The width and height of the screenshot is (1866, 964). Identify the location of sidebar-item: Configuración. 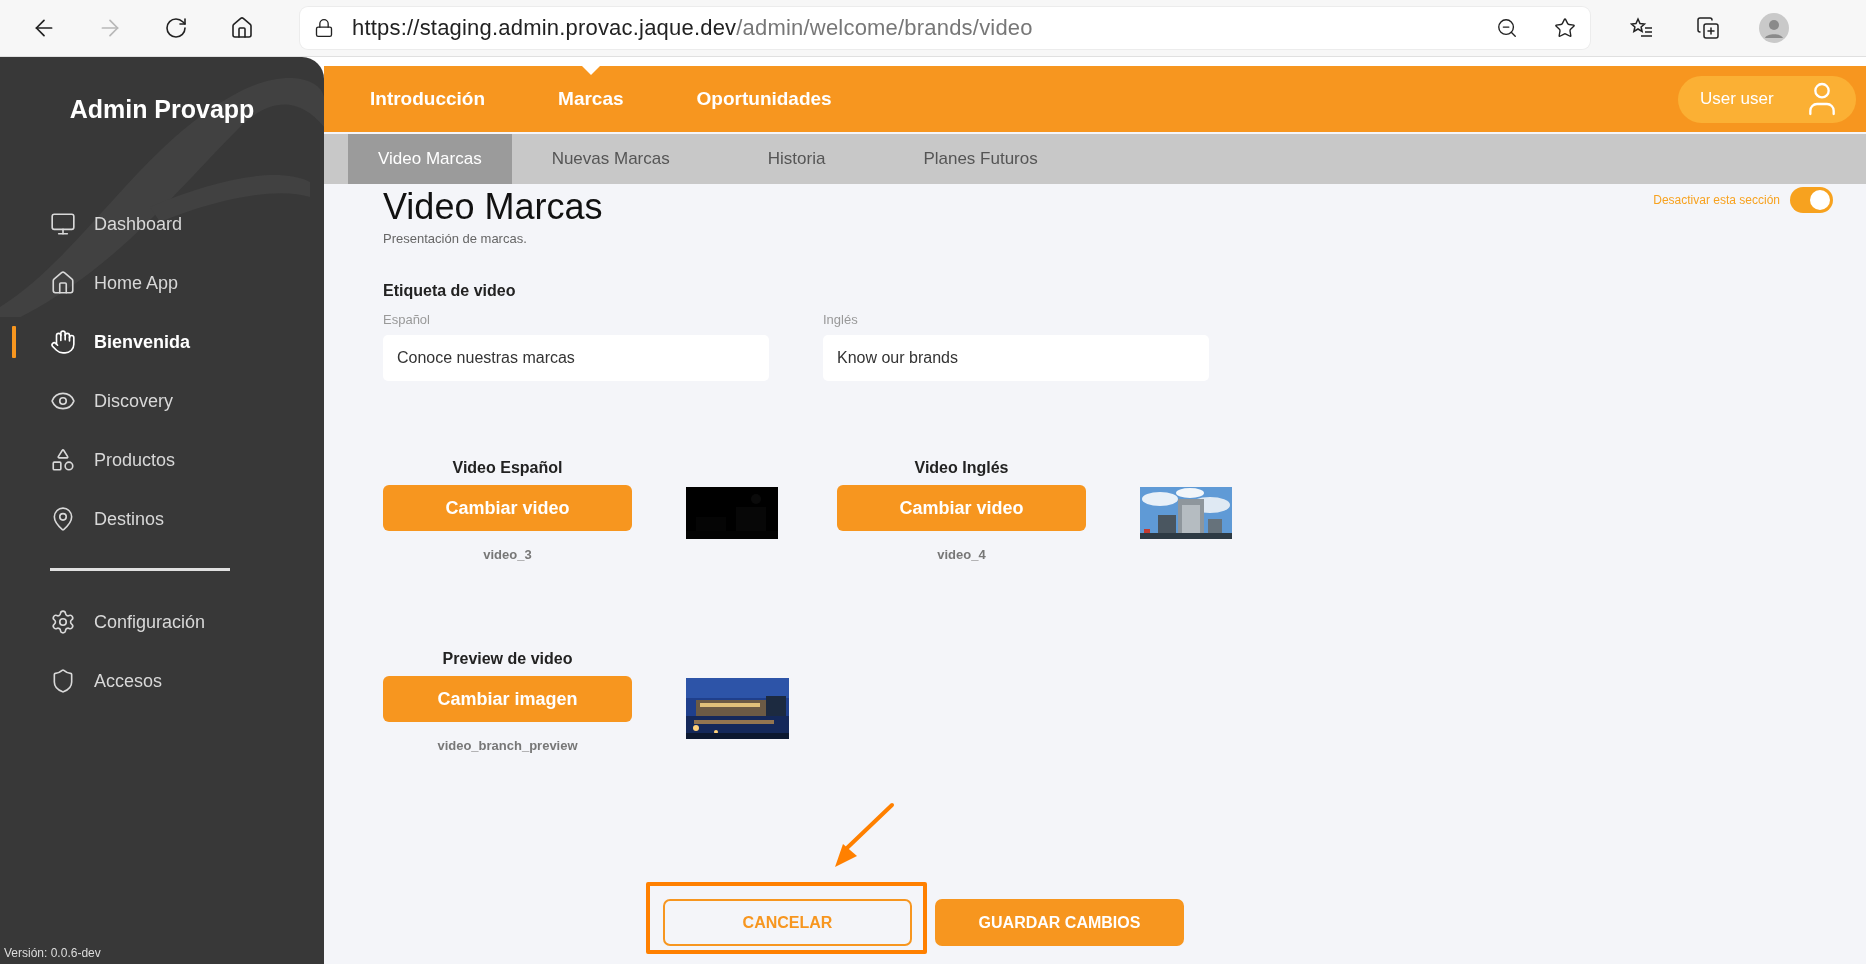
(162, 622).